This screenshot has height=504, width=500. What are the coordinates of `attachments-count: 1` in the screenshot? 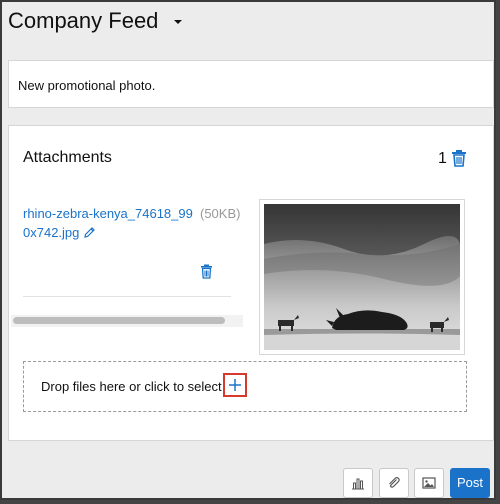 It's located at (442, 158).